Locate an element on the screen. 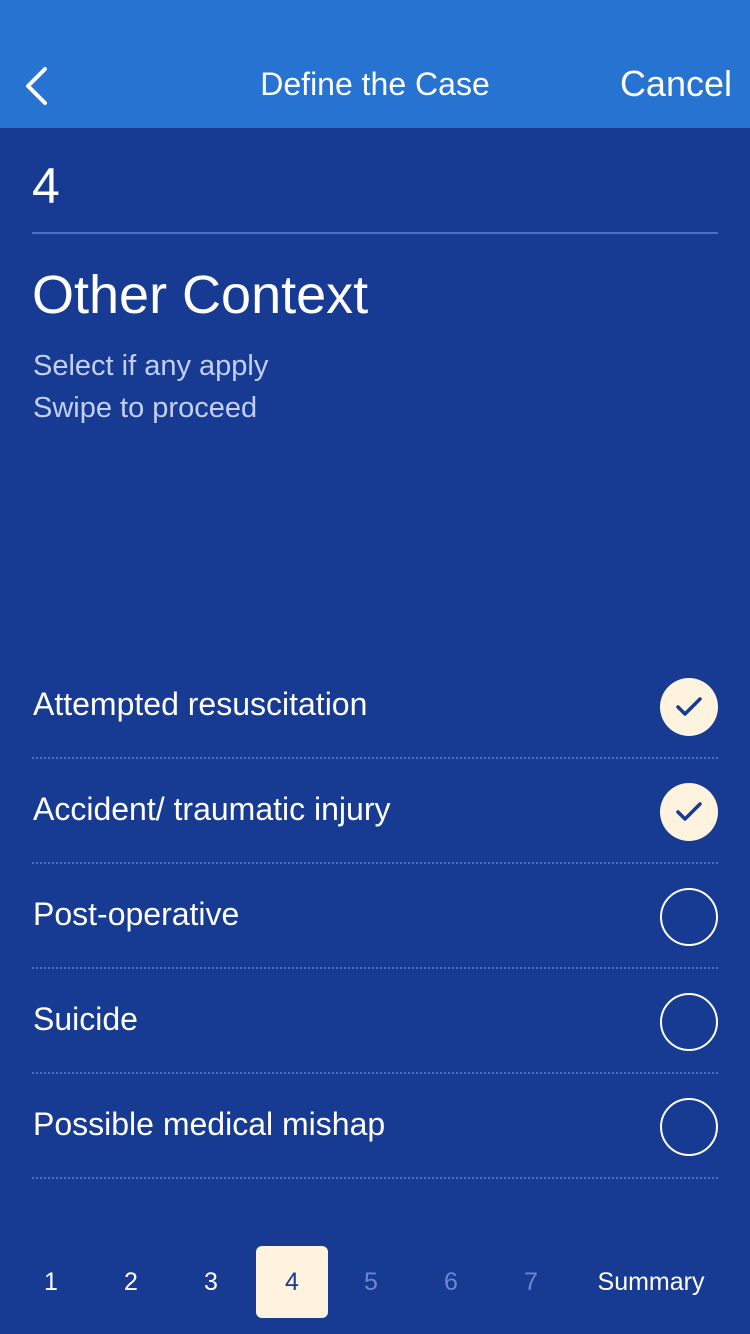 The width and height of the screenshot is (750, 1334). step-number: 4 is located at coordinates (46, 186).